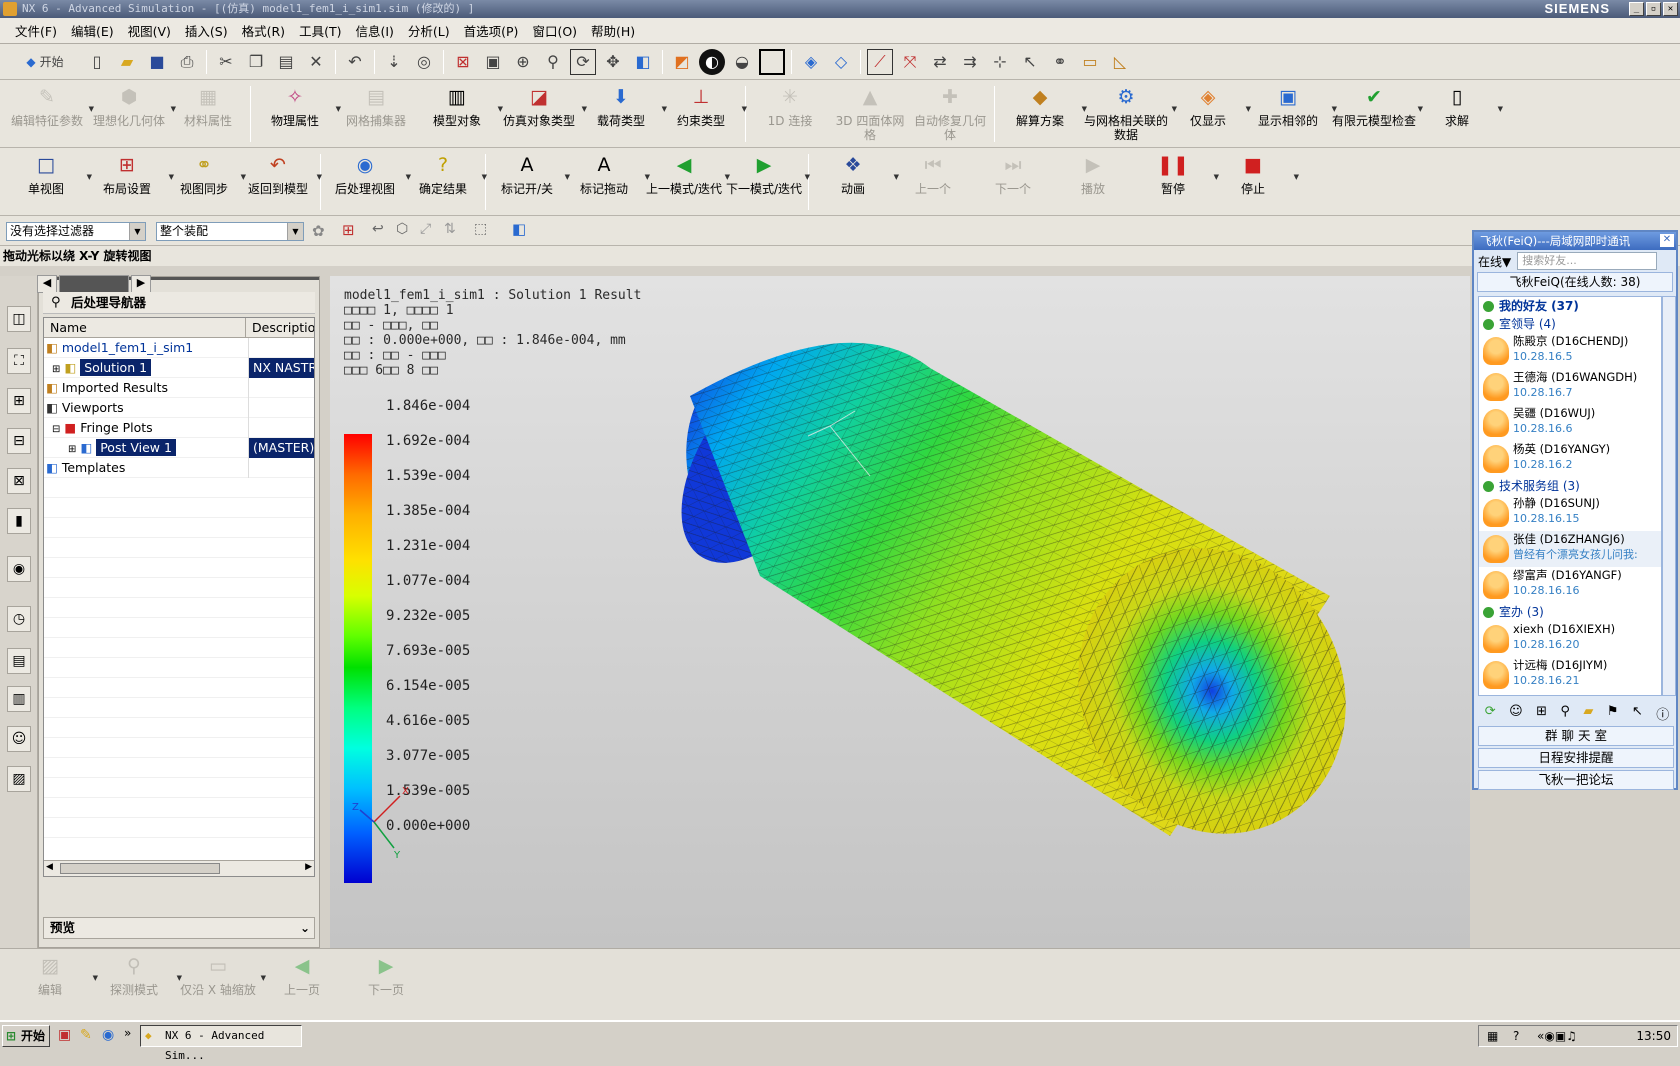  What do you see at coordinates (26, 1036) in the screenshot?
I see `start-menu-button: ⊞ 开始` at bounding box center [26, 1036].